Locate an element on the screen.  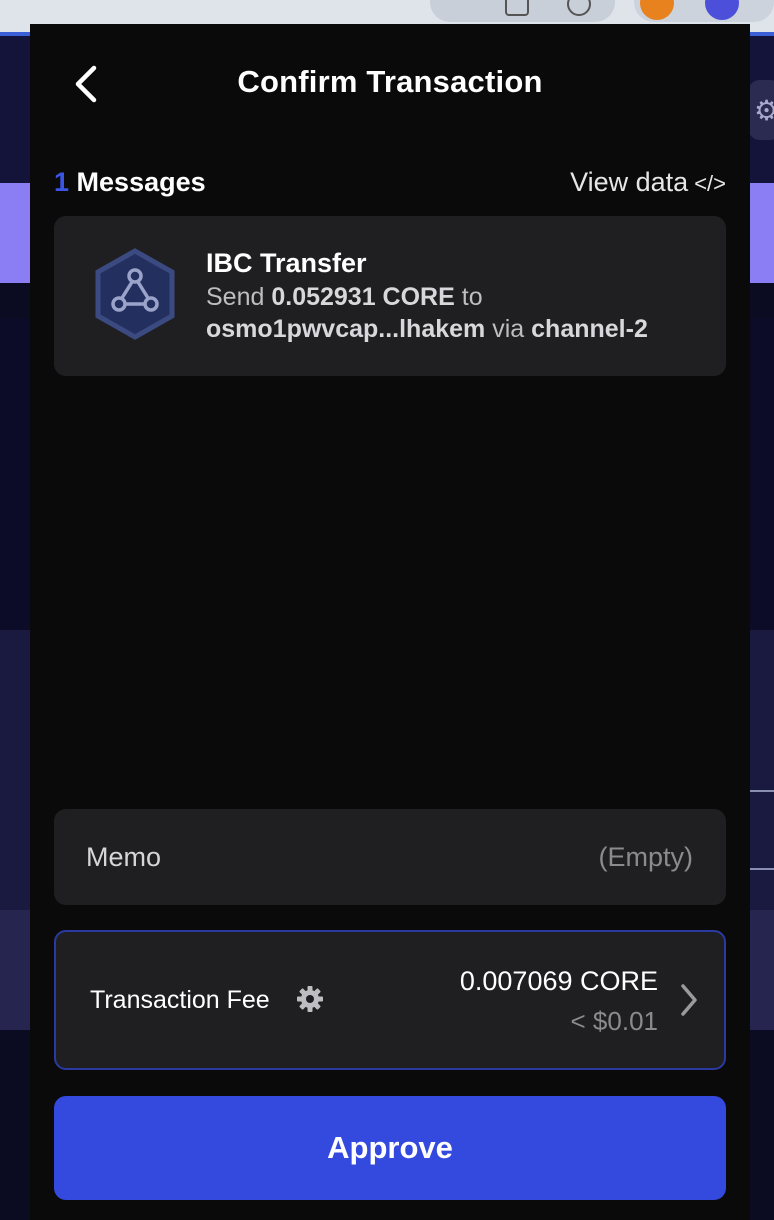
messages-count-label: 1 Messages is located at coordinates (130, 182).